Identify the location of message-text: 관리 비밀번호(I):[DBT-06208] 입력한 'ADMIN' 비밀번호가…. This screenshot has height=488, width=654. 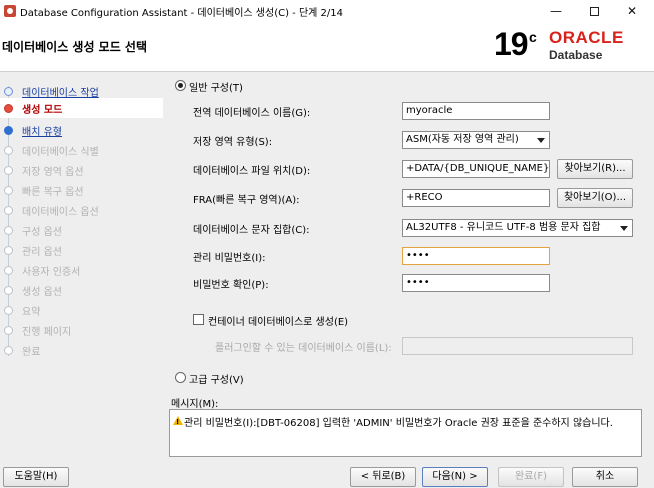
(398, 423).